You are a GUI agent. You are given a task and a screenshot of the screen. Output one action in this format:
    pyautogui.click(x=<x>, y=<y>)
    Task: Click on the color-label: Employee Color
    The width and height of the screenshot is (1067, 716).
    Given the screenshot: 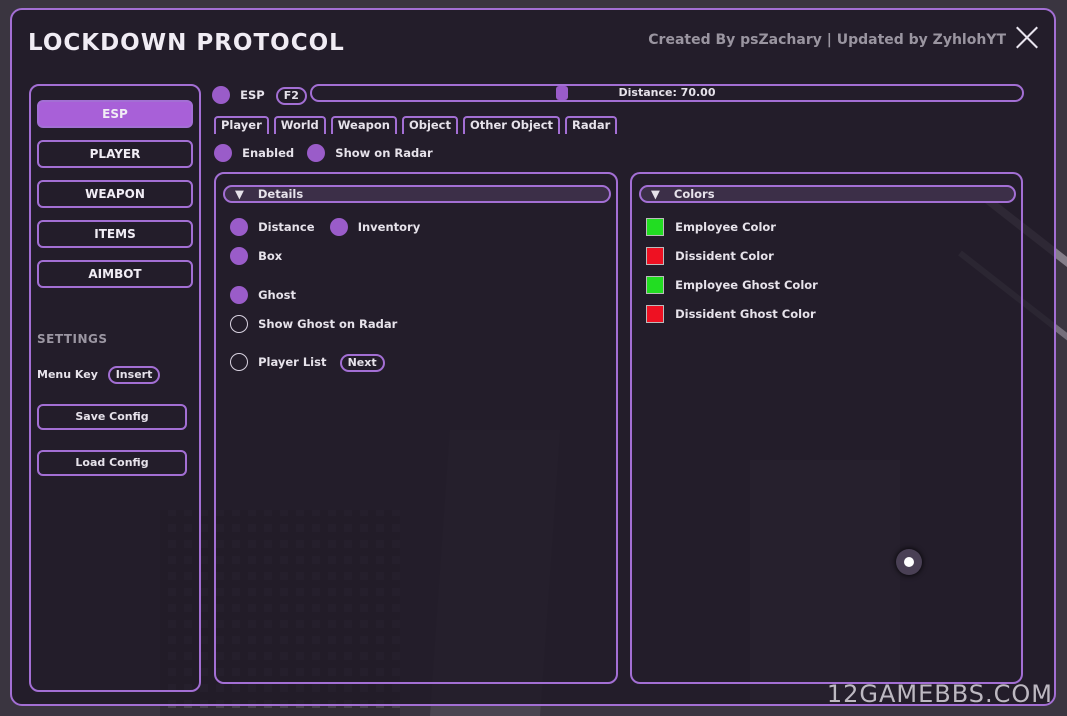 What is the action you would take?
    pyautogui.click(x=725, y=226)
    